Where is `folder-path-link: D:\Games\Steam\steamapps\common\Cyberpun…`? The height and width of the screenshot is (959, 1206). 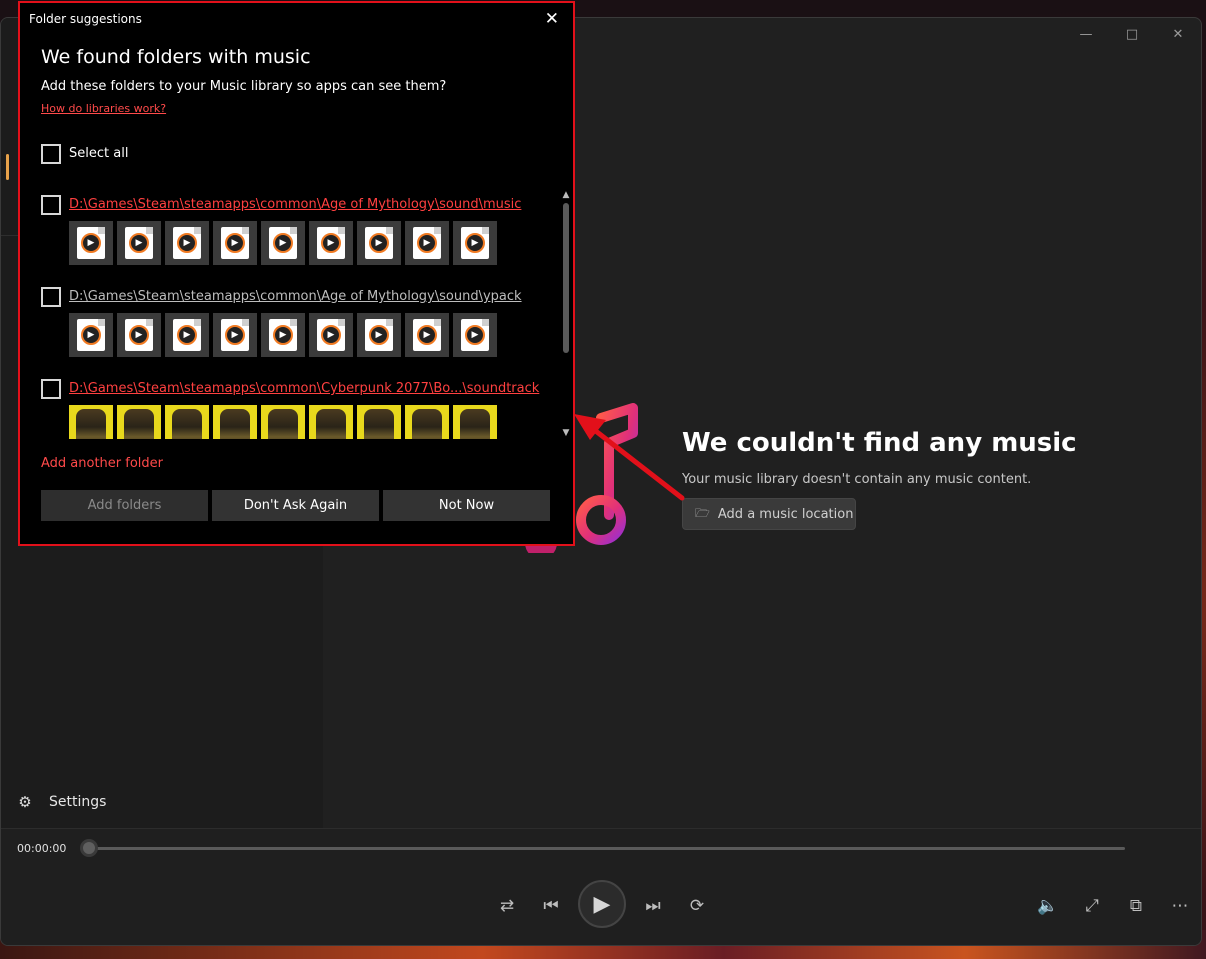
folder-path-link: D:\Games\Steam\steamapps\common\Cyberpun… is located at coordinates (304, 388).